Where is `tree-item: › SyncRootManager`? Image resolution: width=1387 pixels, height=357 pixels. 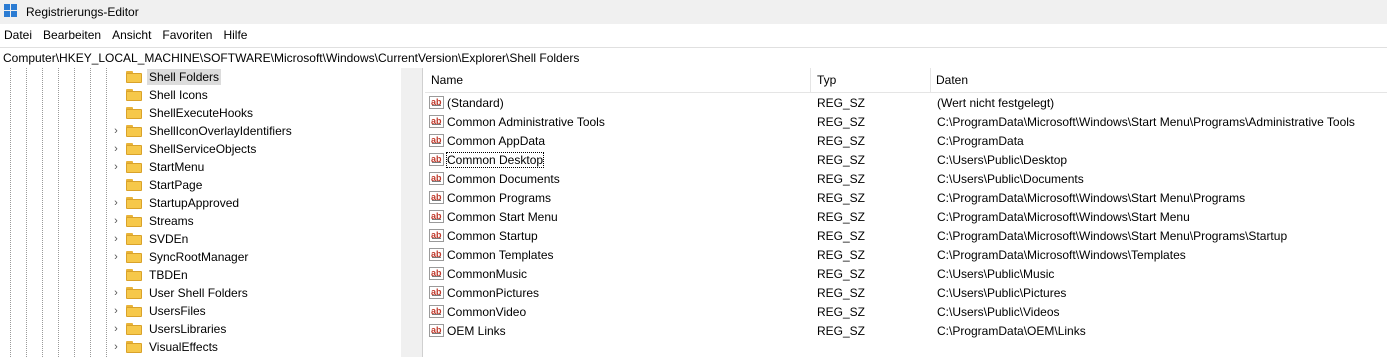
tree-item: › SyncRootManager is located at coordinates (180, 257).